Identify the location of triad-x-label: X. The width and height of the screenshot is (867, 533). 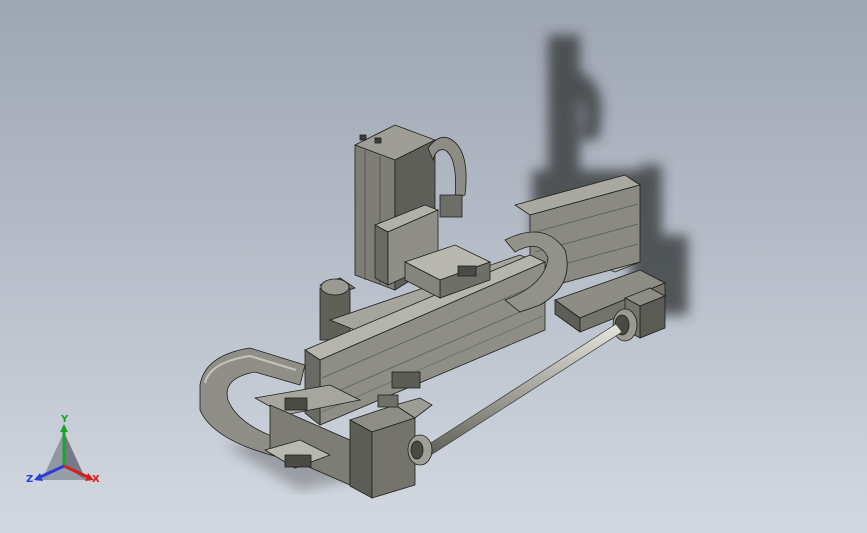
(96, 479).